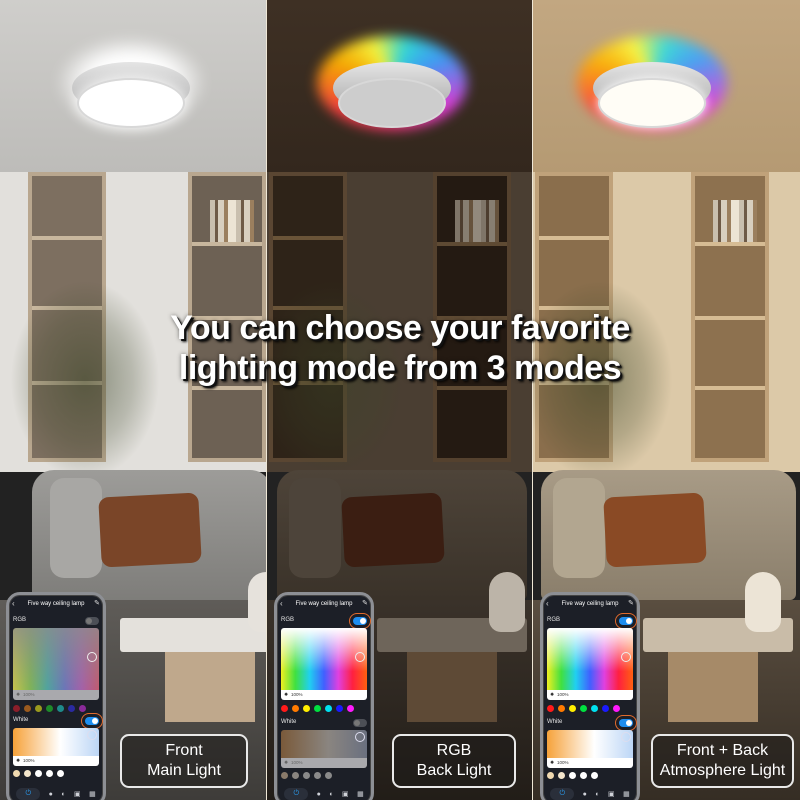 This screenshot has width=800, height=800. What do you see at coordinates (454, 750) in the screenshot?
I see `mode-label-line-1: RGB` at bounding box center [454, 750].